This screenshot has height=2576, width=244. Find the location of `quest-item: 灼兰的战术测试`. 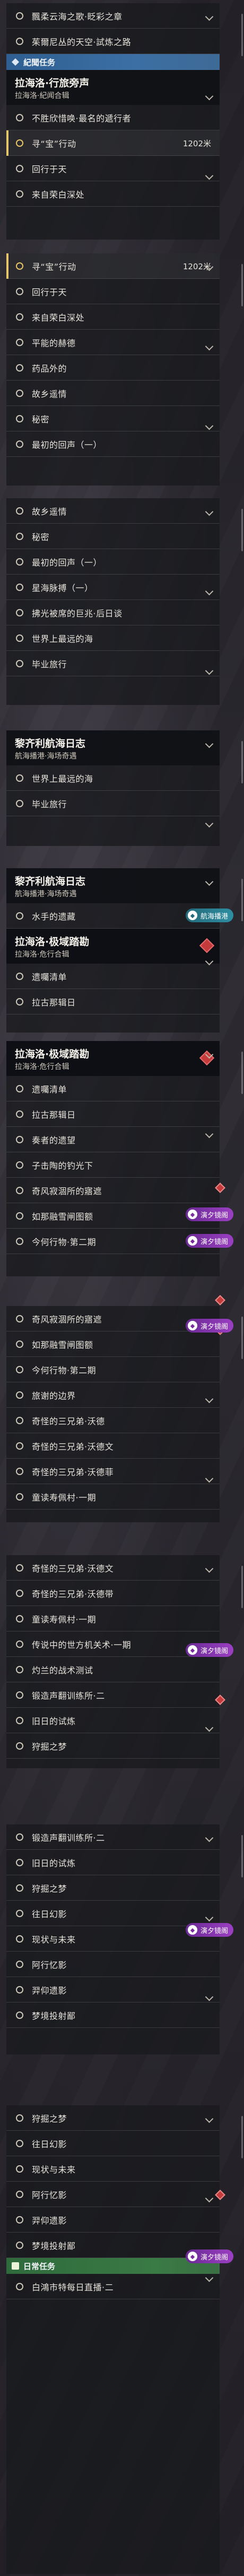

quest-item: 灼兰的战术测试 is located at coordinates (113, 1669).